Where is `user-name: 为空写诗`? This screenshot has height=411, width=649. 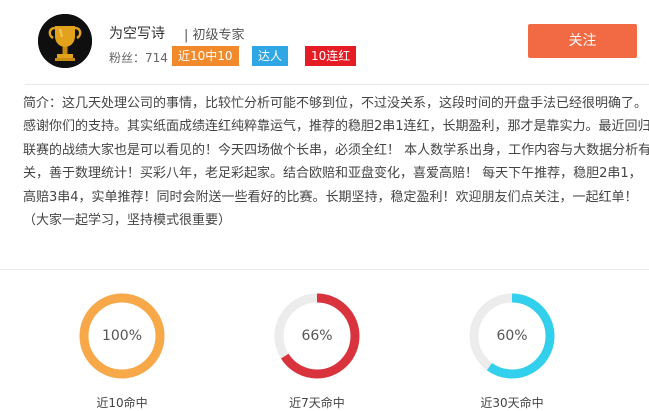 user-name: 为空写诗 is located at coordinates (137, 33).